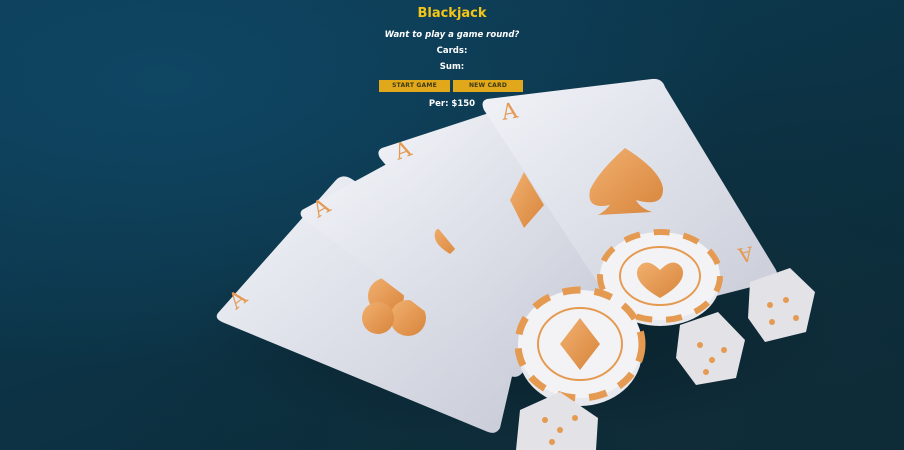 The height and width of the screenshot is (450, 904). What do you see at coordinates (414, 86) in the screenshot?
I see `start-game-button: START GAME` at bounding box center [414, 86].